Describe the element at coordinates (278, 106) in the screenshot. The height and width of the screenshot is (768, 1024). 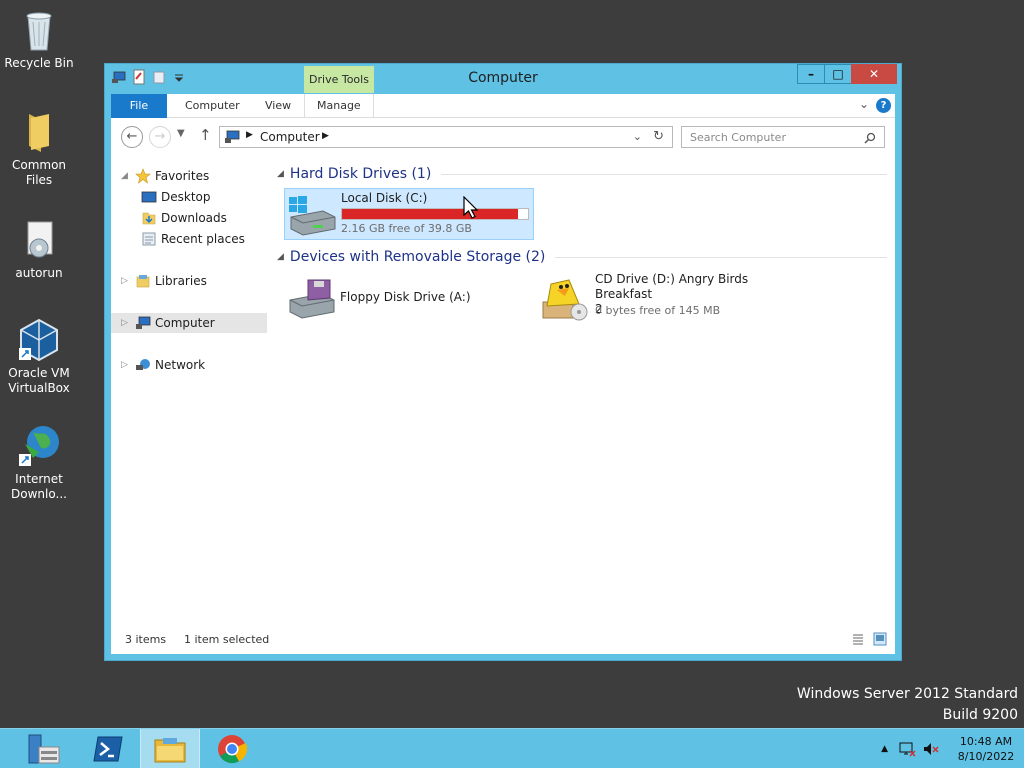
I see `tab-view: View` at that location.